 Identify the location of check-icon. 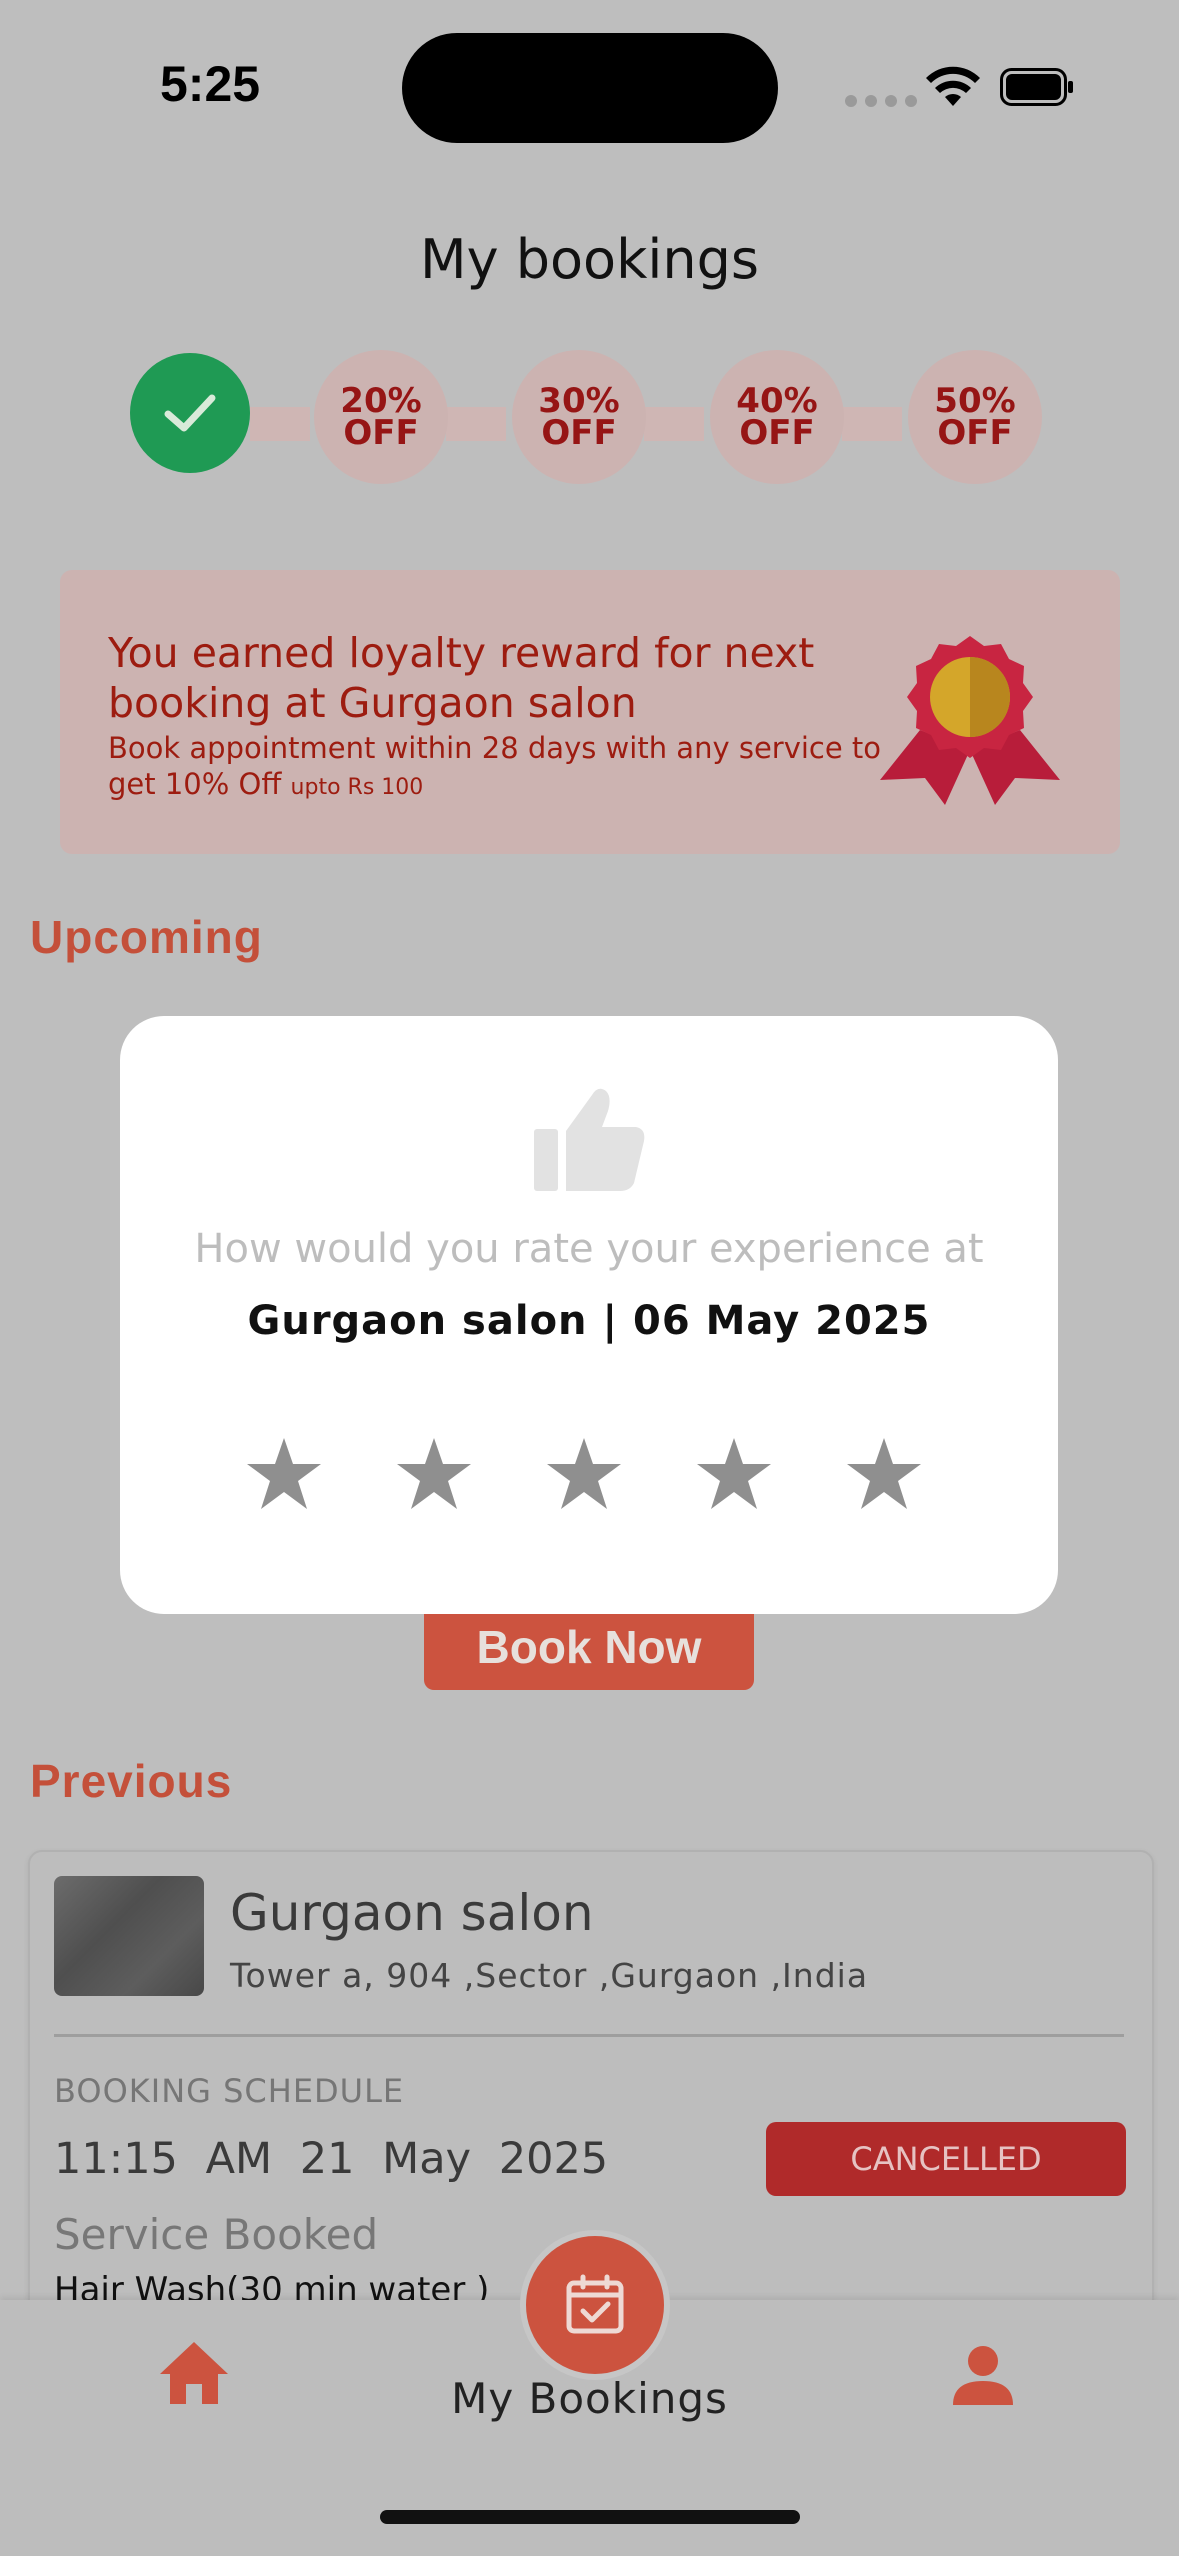
(190, 413).